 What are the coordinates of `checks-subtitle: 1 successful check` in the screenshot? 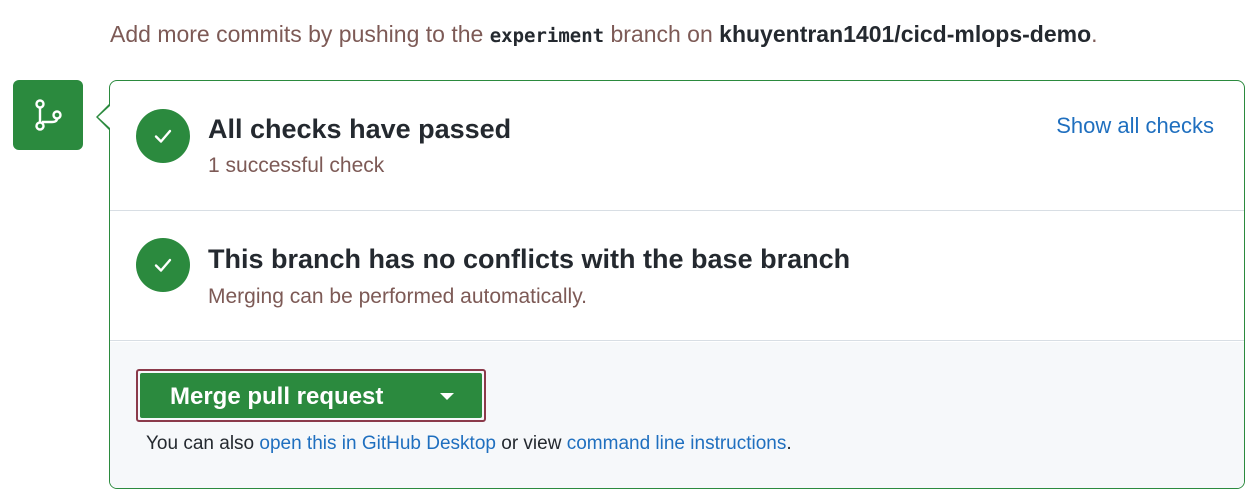 It's located at (296, 165).